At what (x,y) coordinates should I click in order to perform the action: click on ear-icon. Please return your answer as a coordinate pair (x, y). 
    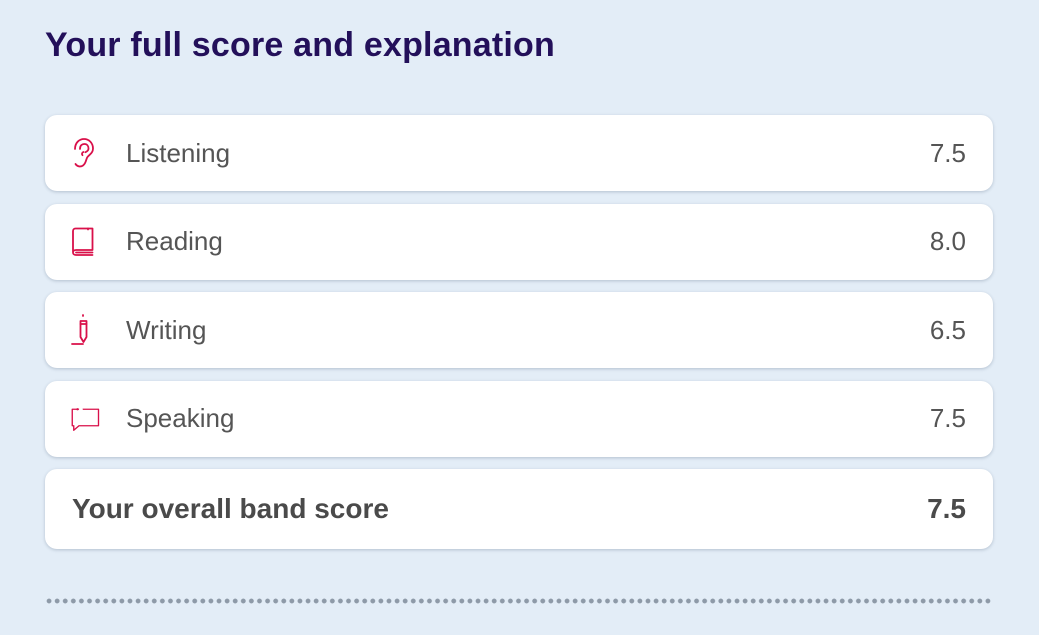
    Looking at the image, I should click on (85, 153).